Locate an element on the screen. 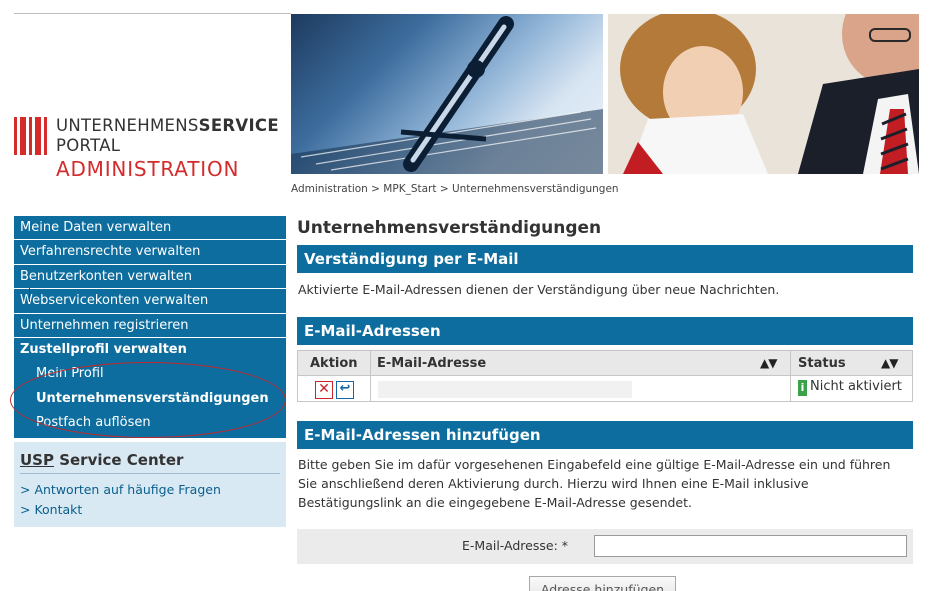 The width and height of the screenshot is (939, 591). sort-email-icon: ▲▼ is located at coordinates (768, 363).